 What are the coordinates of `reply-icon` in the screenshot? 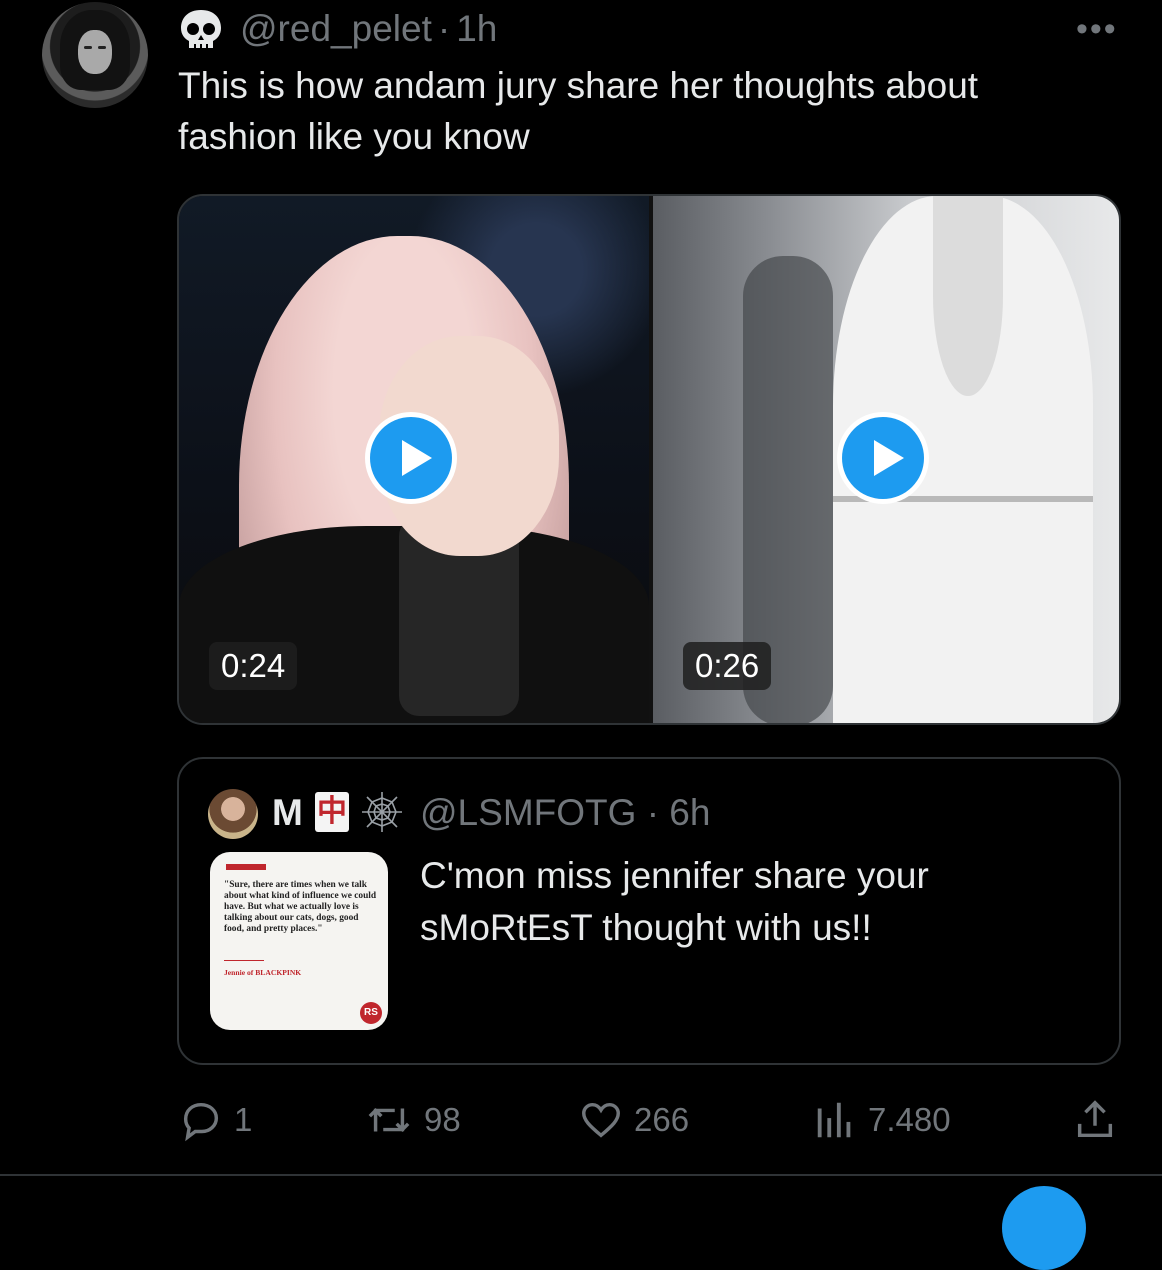 It's located at (201, 1122).